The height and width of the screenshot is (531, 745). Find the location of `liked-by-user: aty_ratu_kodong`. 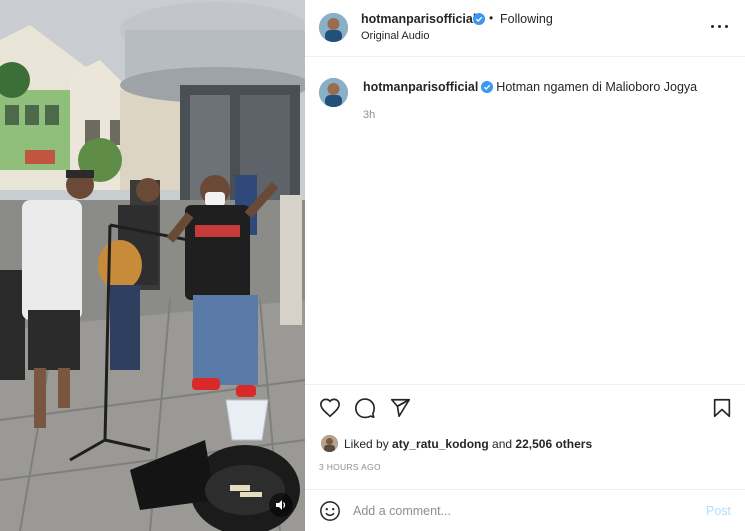

liked-by-user: aty_ratu_kodong is located at coordinates (440, 444).